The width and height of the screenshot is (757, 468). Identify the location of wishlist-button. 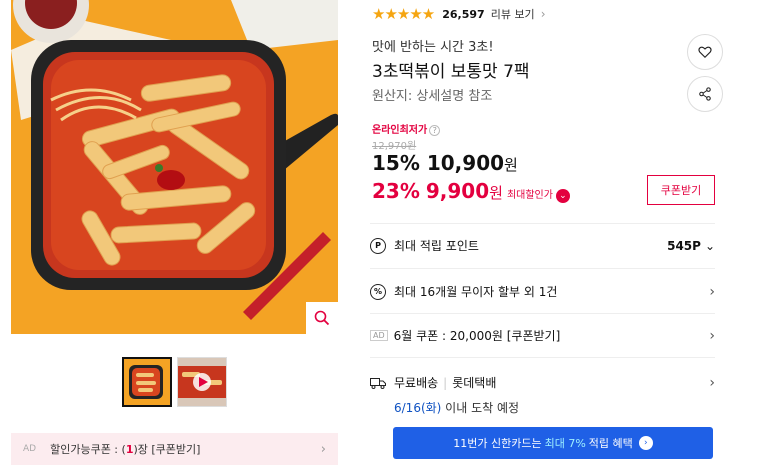
(705, 52).